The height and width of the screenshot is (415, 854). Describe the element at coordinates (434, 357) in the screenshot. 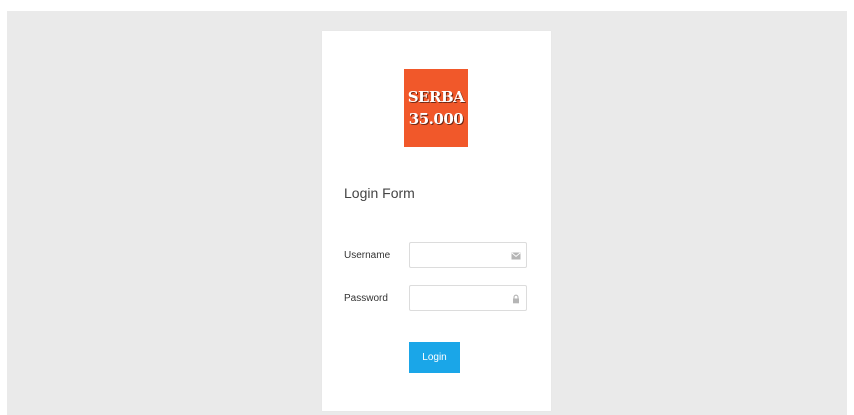

I see `login-button: Login` at that location.